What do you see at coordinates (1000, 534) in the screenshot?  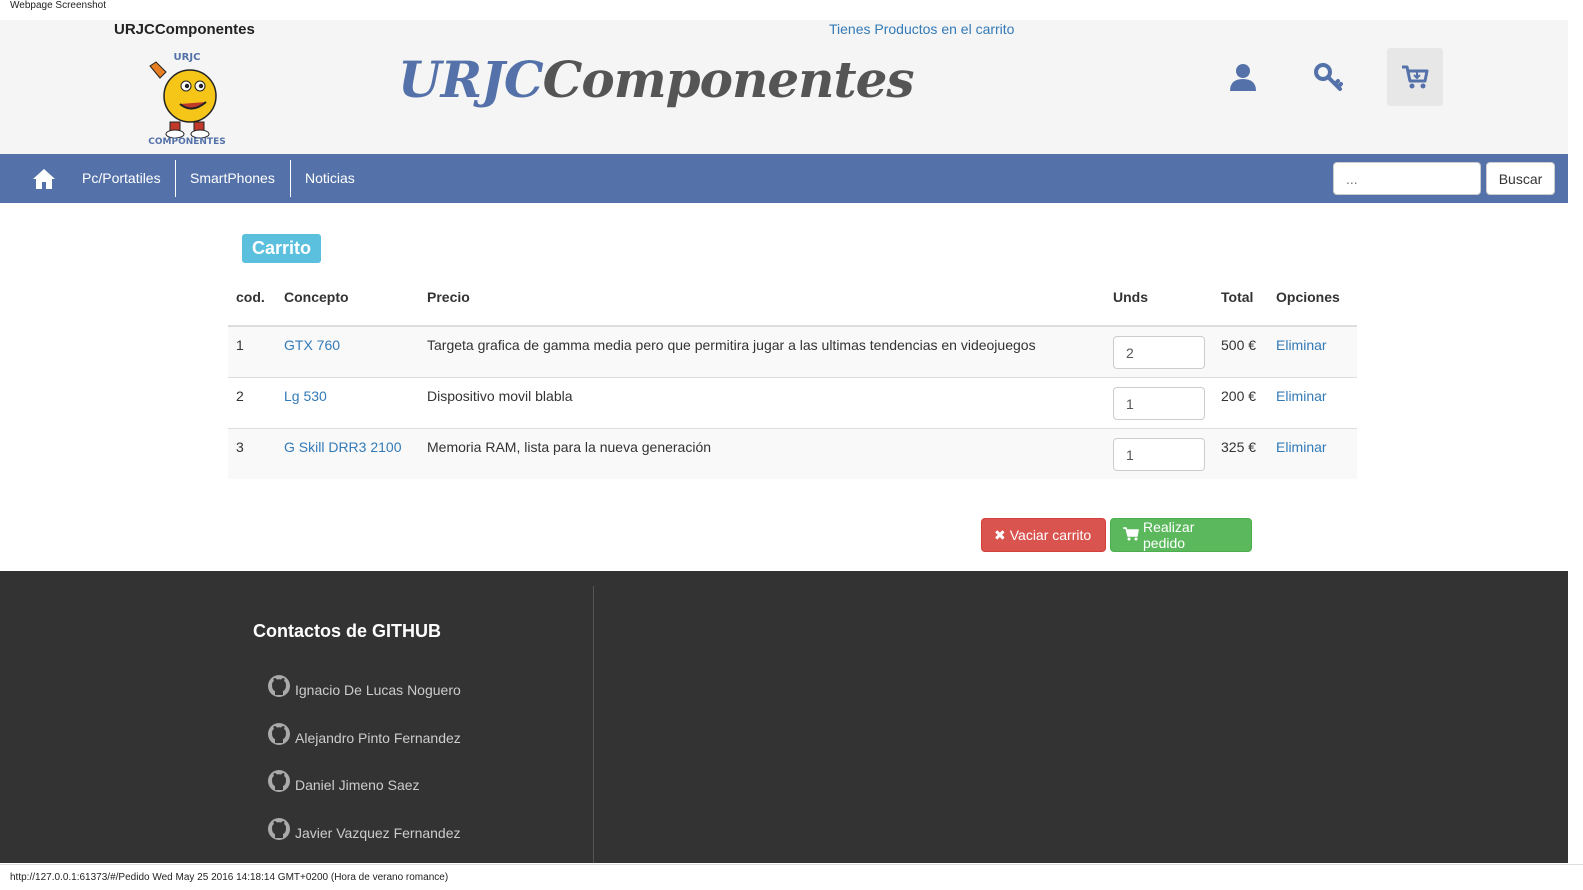 I see `close-icon: ✖` at bounding box center [1000, 534].